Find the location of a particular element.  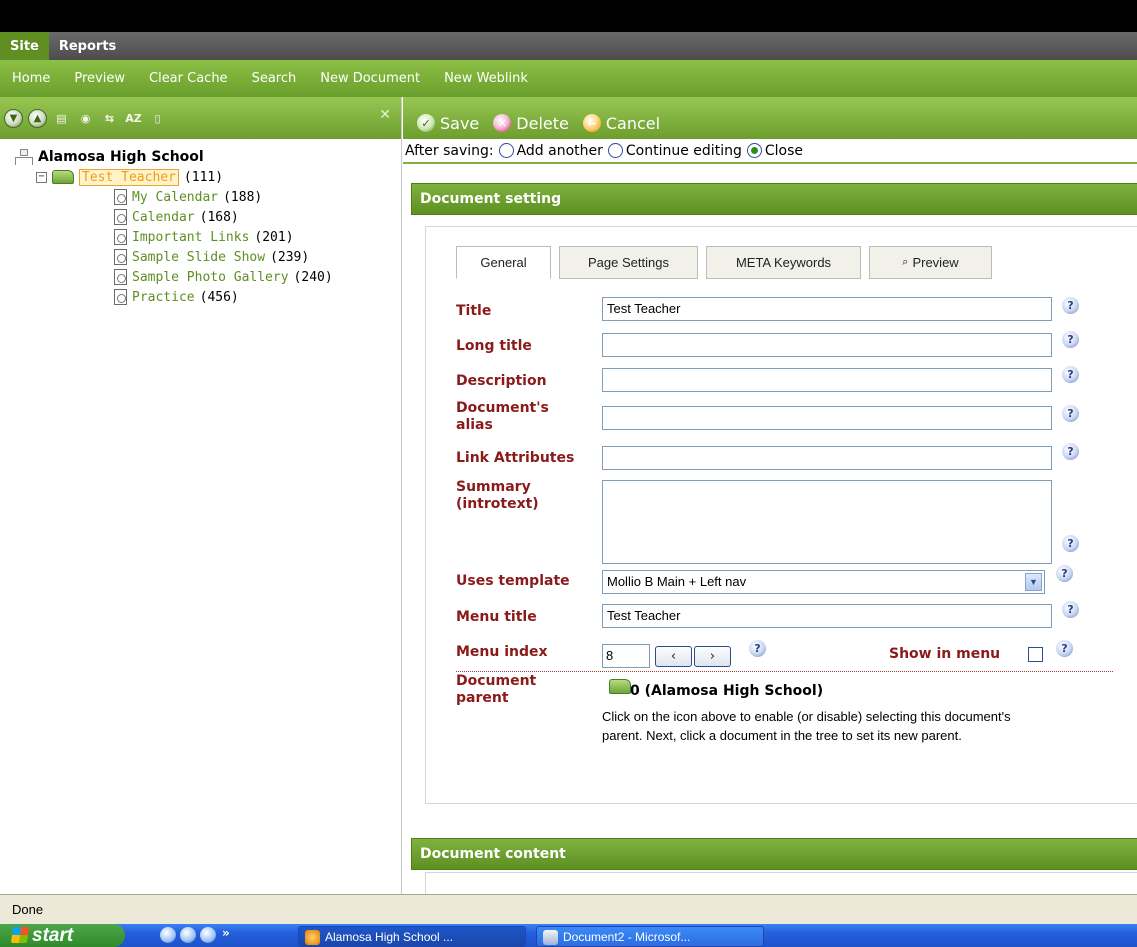

tree-node: My Calendar (188) is located at coordinates (207, 197).